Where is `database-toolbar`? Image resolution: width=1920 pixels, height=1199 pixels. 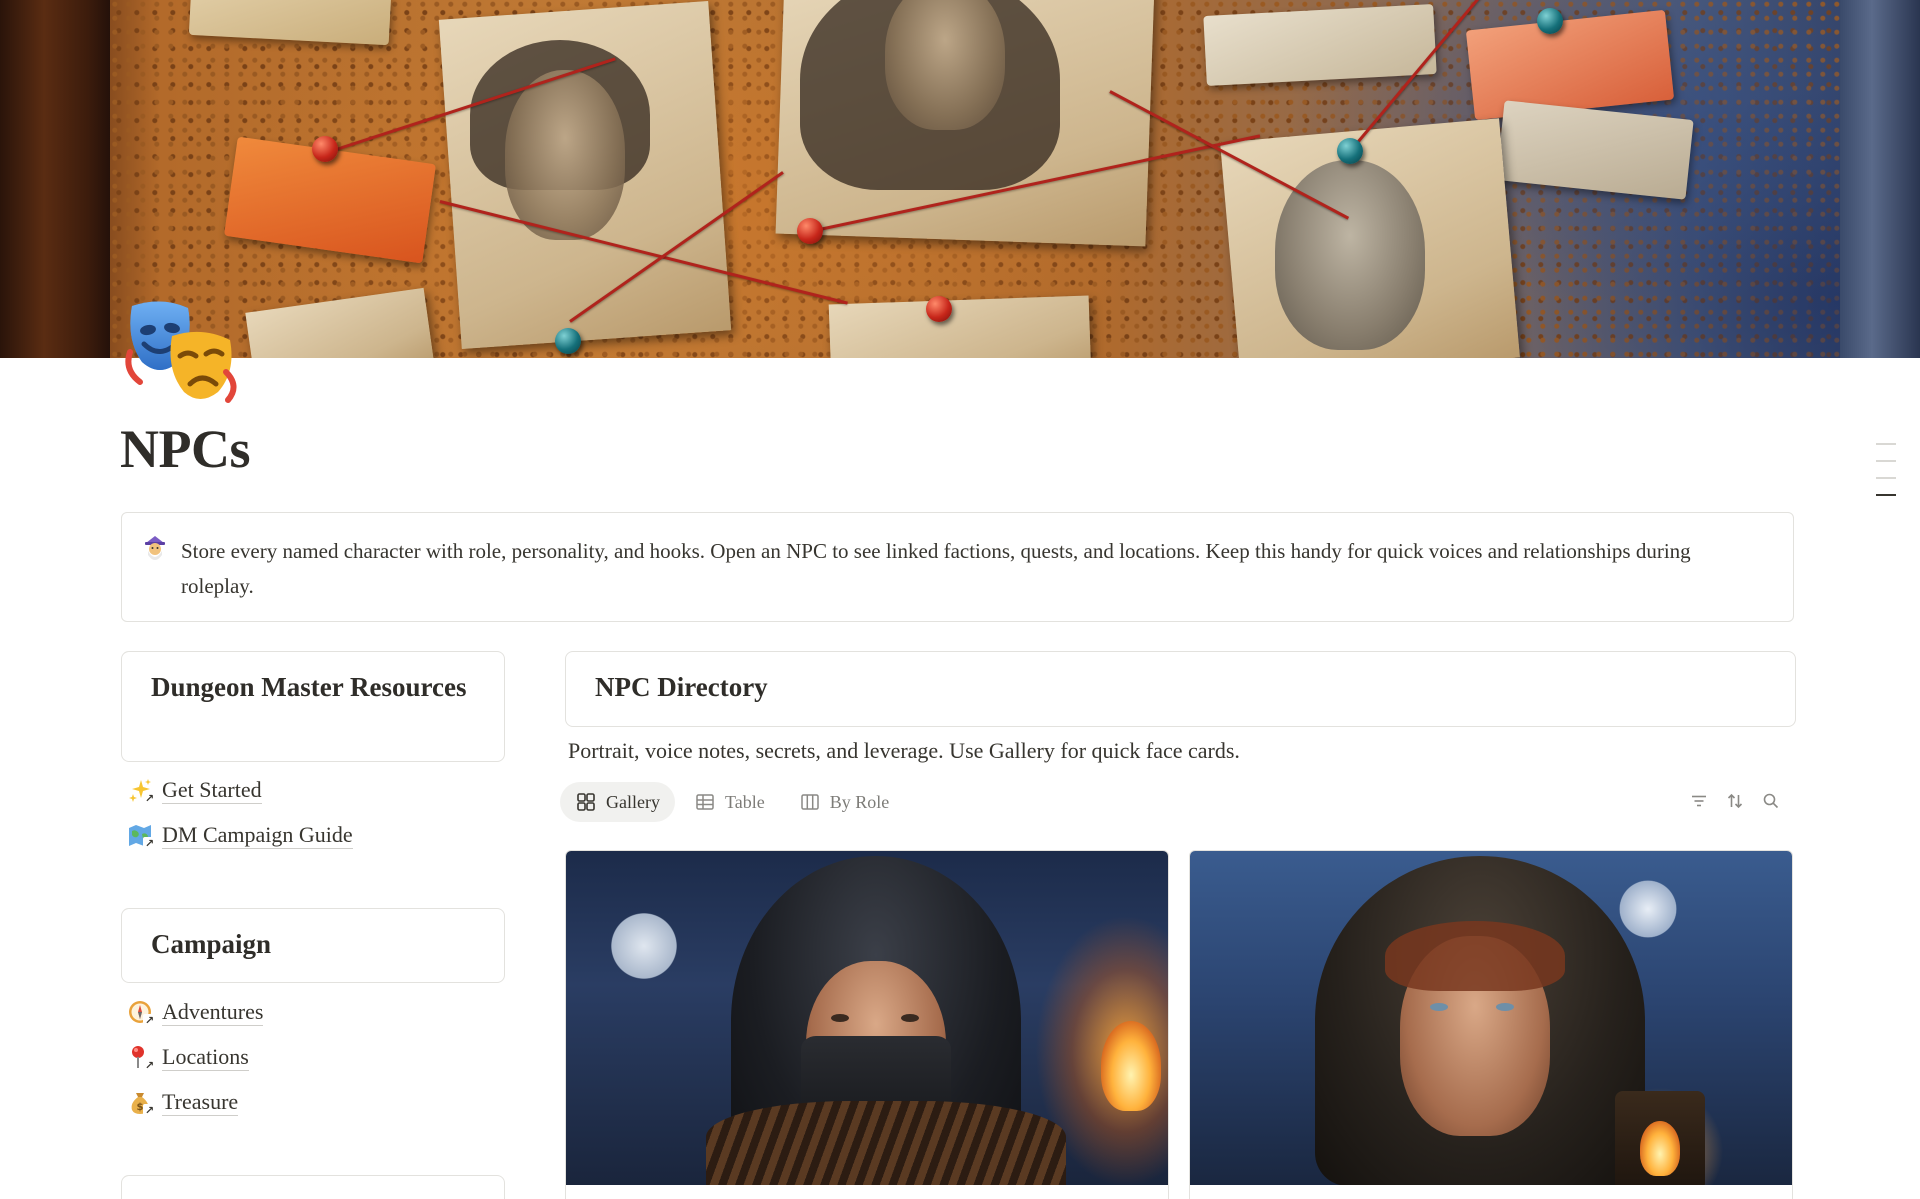
database-toolbar is located at coordinates (1735, 801).